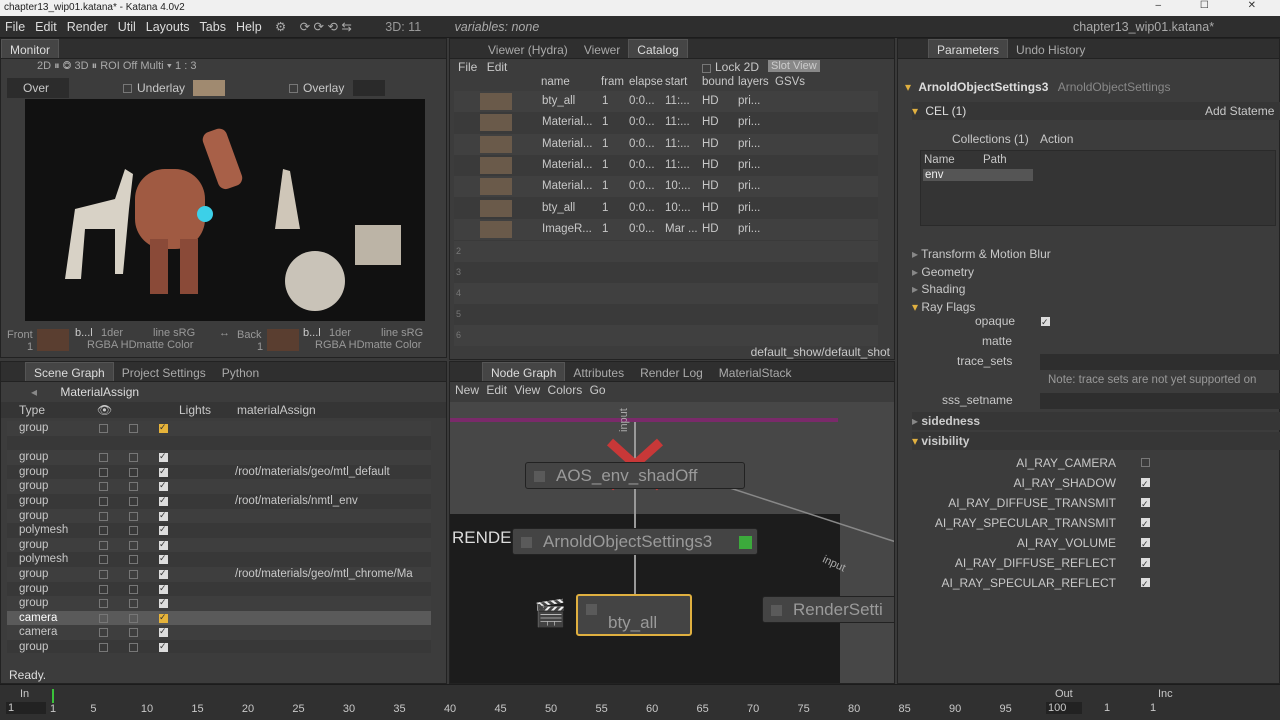 This screenshot has height=720, width=1280. What do you see at coordinates (658, 48) in the screenshot?
I see `tab-catalog: Catalog` at bounding box center [658, 48].